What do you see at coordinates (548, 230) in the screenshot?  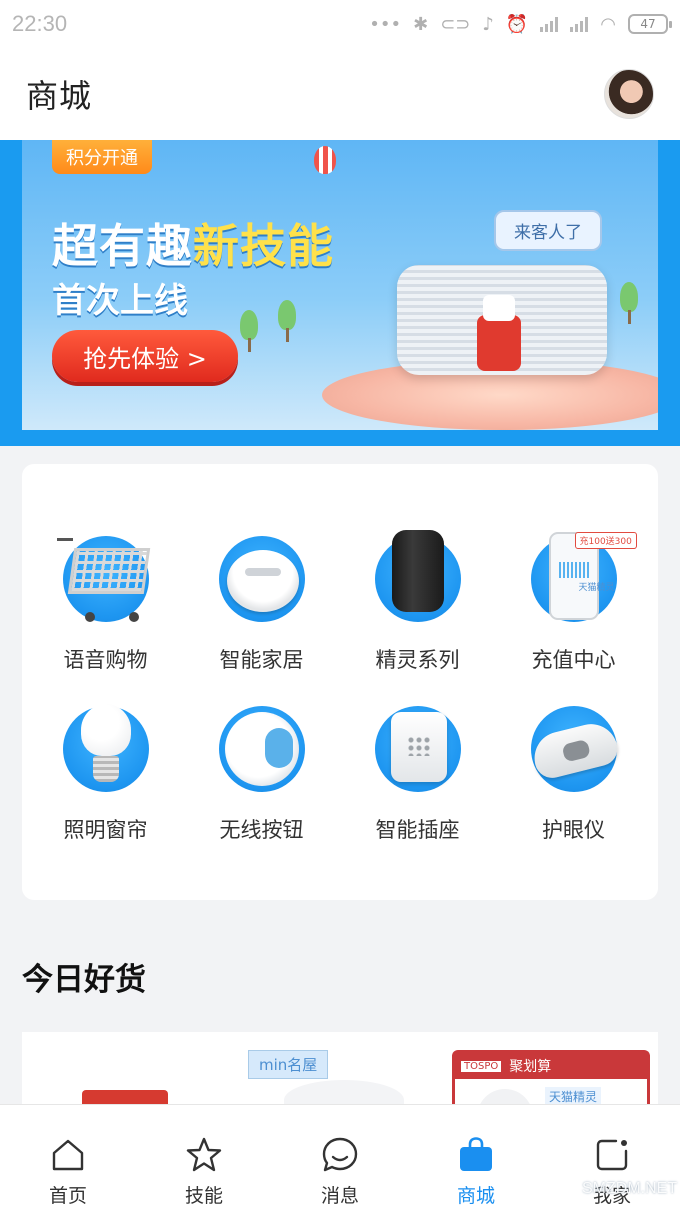 I see `banner-speech-bubble: 来客人了` at bounding box center [548, 230].